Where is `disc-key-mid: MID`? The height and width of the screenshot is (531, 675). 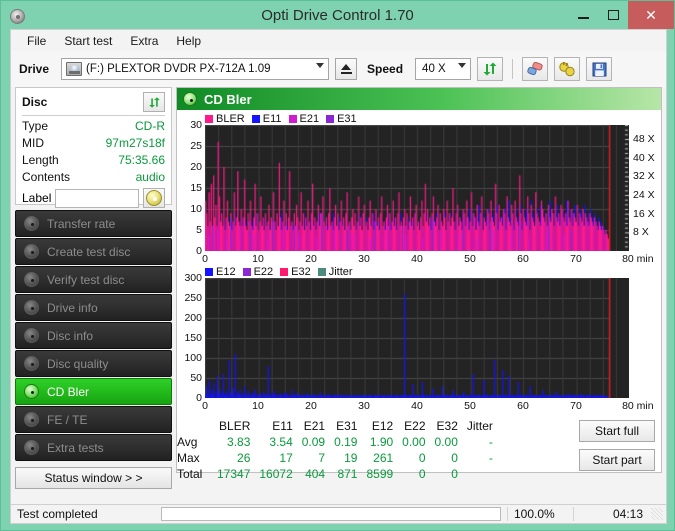 disc-key-mid: MID is located at coordinates (33, 143).